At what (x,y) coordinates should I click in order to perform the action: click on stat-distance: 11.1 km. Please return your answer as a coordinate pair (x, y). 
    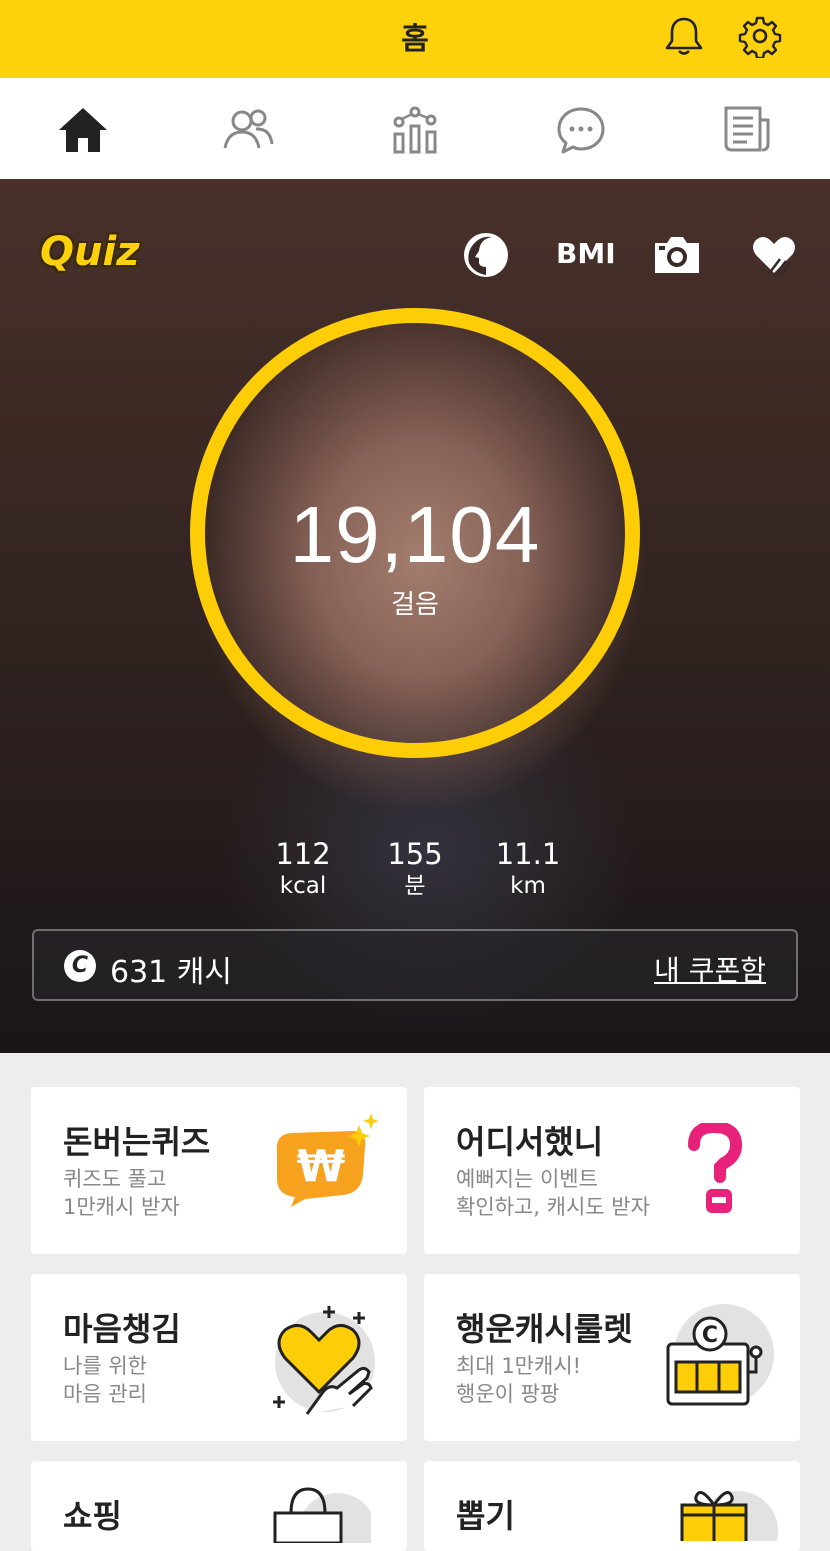
    Looking at the image, I should click on (528, 869).